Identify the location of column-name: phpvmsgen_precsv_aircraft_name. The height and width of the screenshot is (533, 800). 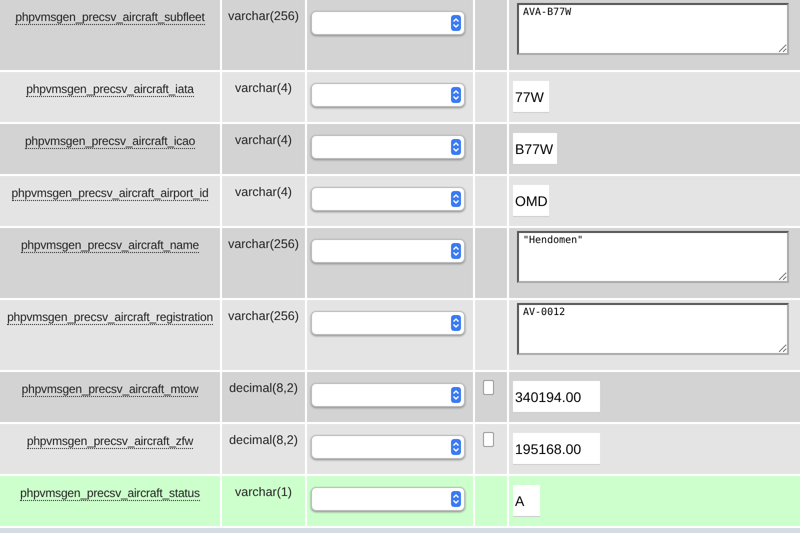
(110, 245).